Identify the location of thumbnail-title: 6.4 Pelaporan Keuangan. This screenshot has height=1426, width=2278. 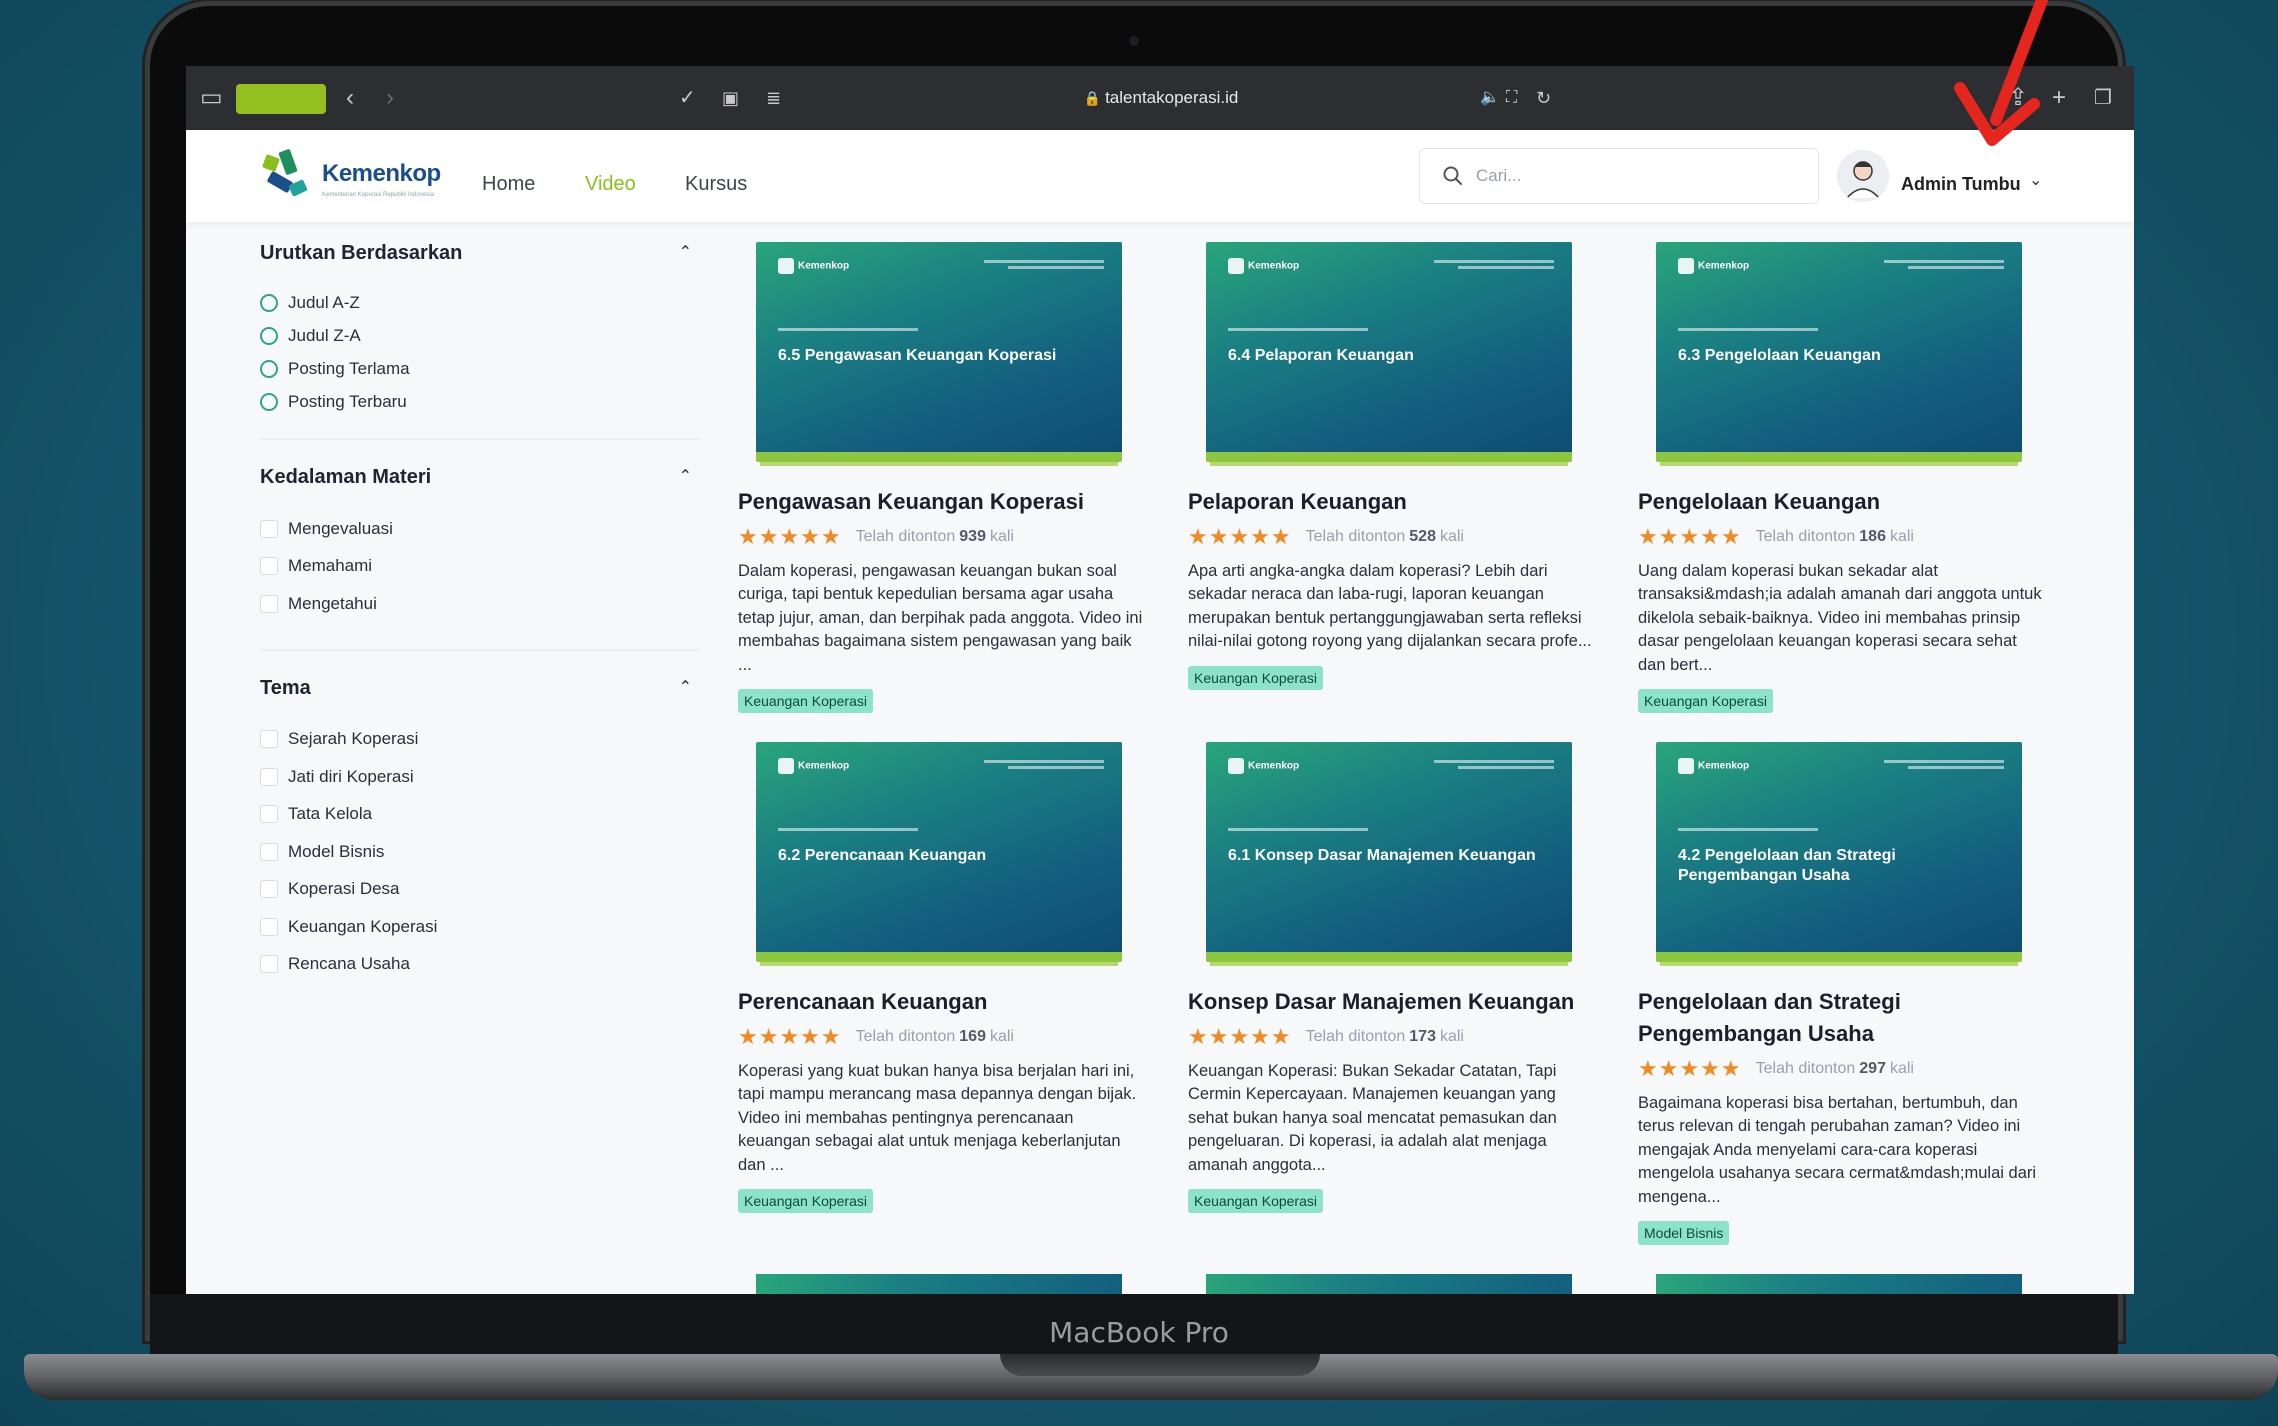
(1321, 355).